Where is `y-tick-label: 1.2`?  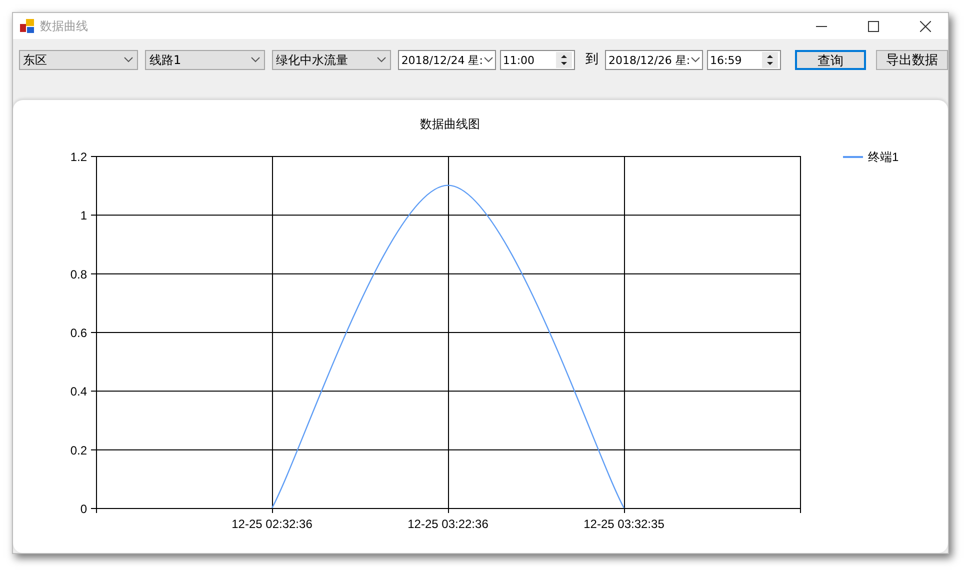 y-tick-label: 1.2 is located at coordinates (78, 157).